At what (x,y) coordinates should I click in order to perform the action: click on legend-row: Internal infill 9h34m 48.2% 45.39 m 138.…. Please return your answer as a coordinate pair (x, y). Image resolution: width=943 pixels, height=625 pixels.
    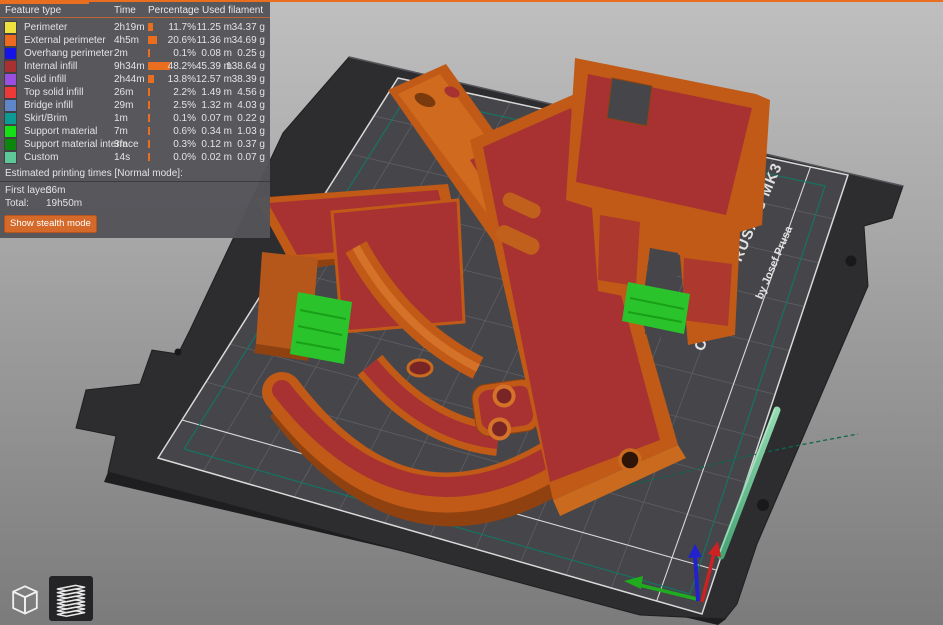
    Looking at the image, I should click on (135, 66).